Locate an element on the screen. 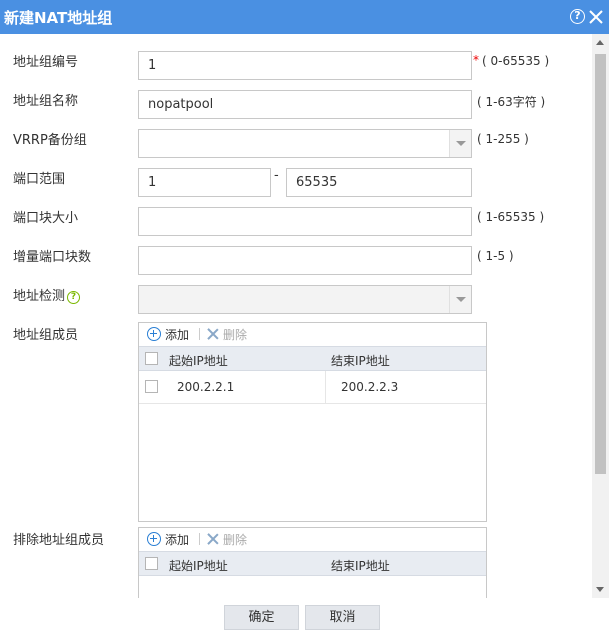  port-range-label: 端口范围 is located at coordinates (39, 179).